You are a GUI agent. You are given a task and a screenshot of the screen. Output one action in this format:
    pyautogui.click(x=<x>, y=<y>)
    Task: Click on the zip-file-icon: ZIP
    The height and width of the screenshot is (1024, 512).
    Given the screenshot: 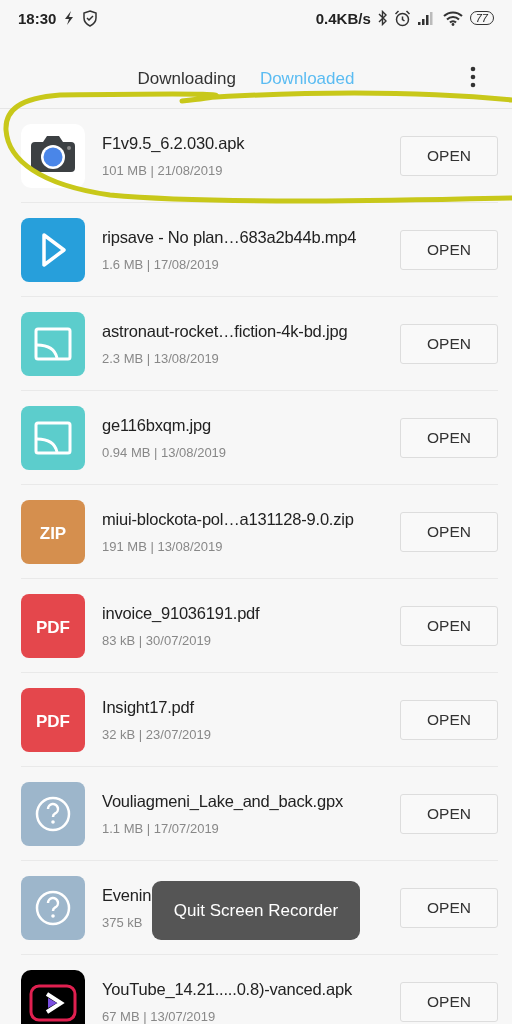 What is the action you would take?
    pyautogui.click(x=53, y=531)
    